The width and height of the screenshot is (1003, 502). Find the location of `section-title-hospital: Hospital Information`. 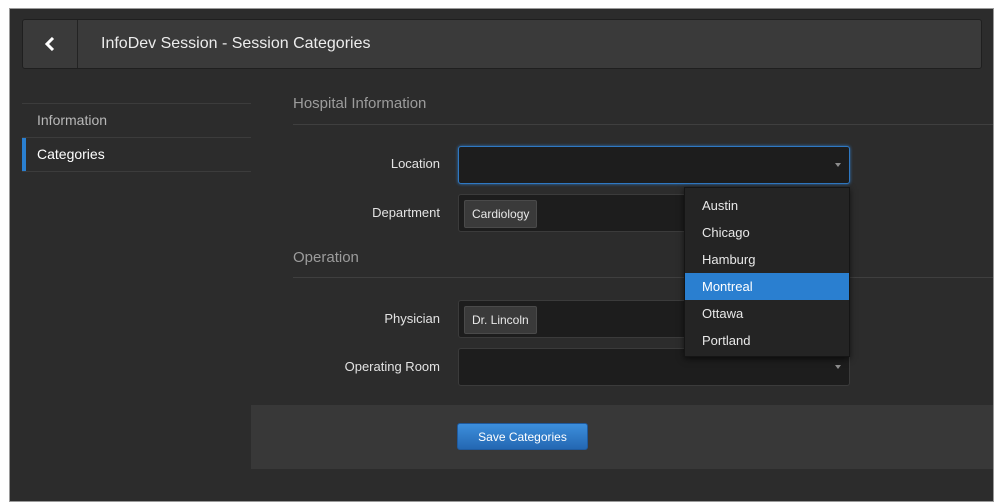

section-title-hospital: Hospital Information is located at coordinates (360, 103).